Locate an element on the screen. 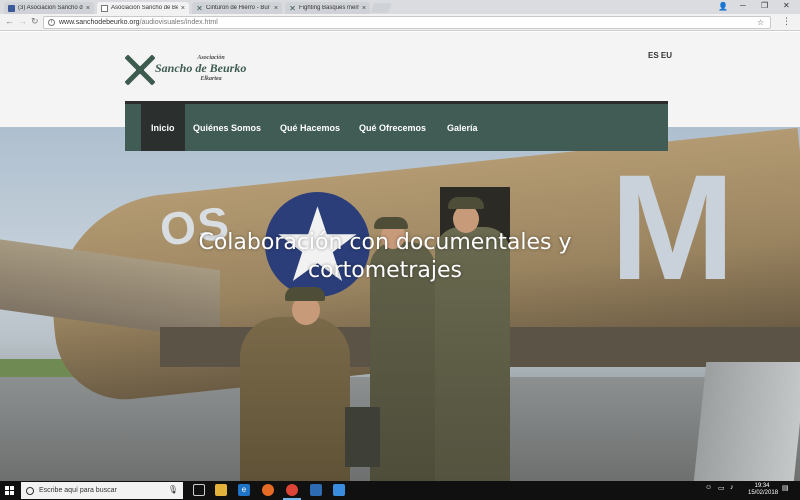 This screenshot has height=500, width=800. taskbar-search-placeholder: Escribe aquí para buscar is located at coordinates (78, 490).